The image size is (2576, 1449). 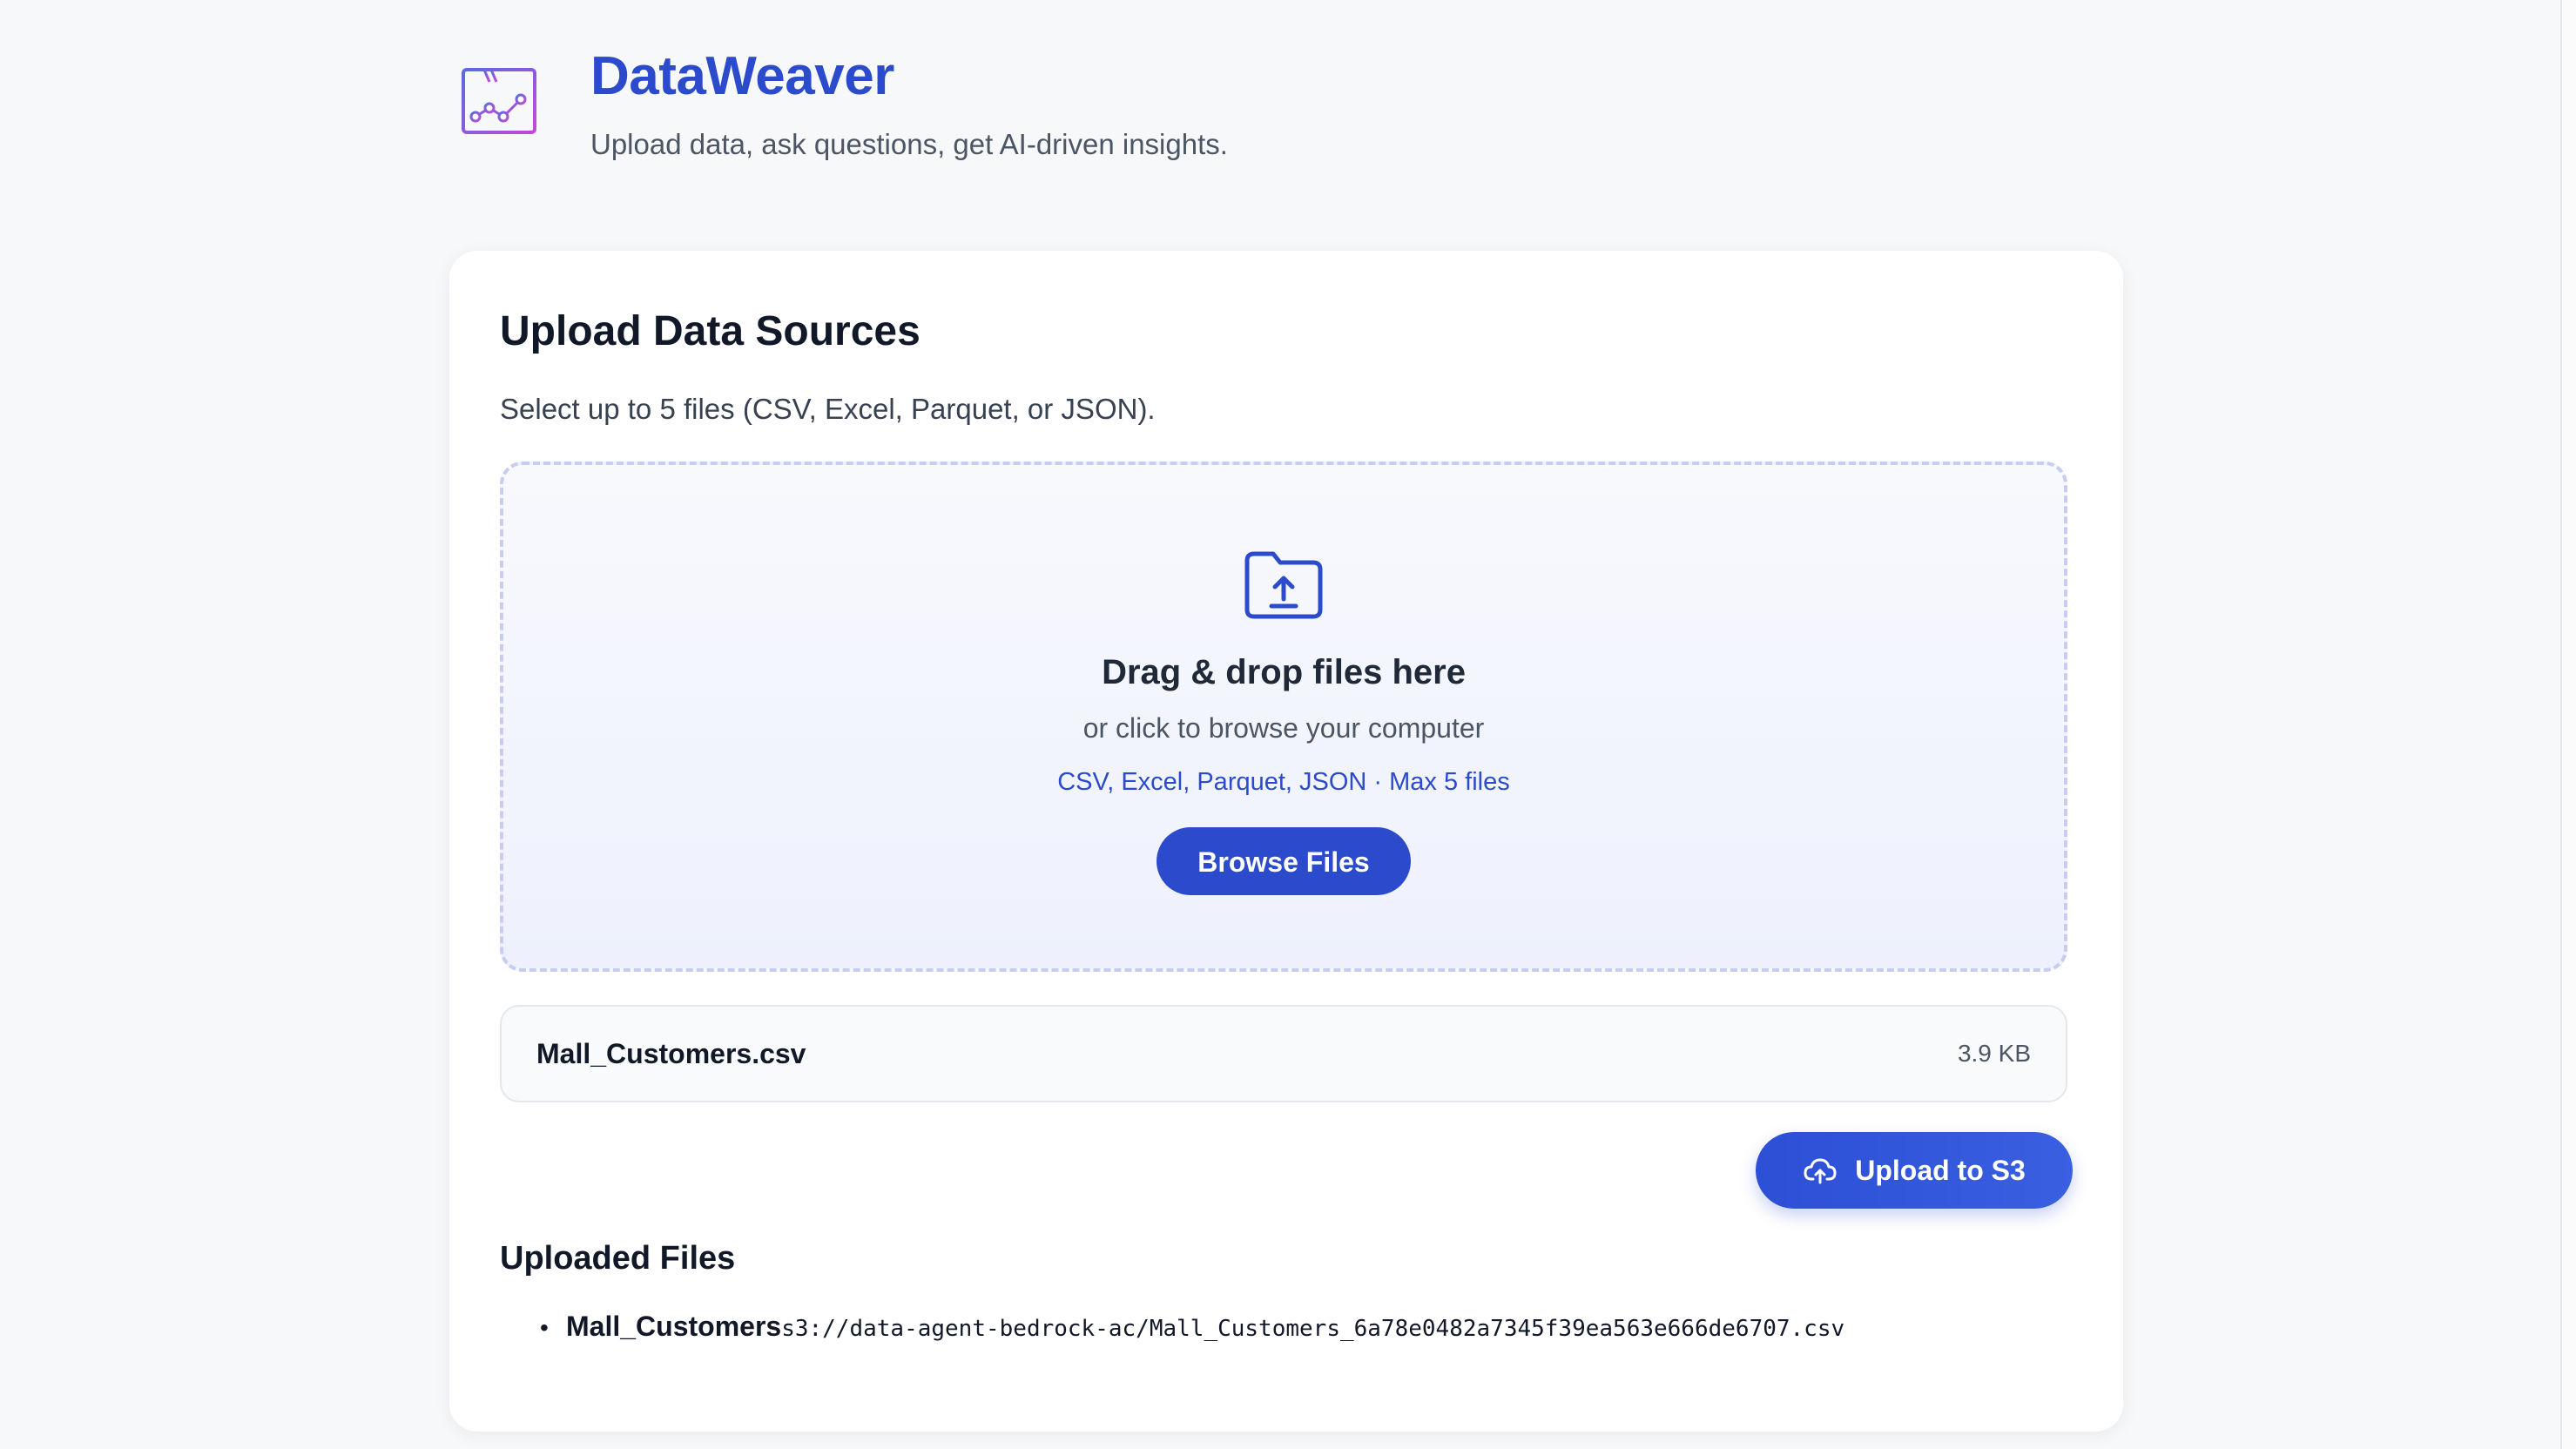 I want to click on dropzone-hint: CSV, Excel, Parquet, JSON · Max 5 files, so click(x=1284, y=782).